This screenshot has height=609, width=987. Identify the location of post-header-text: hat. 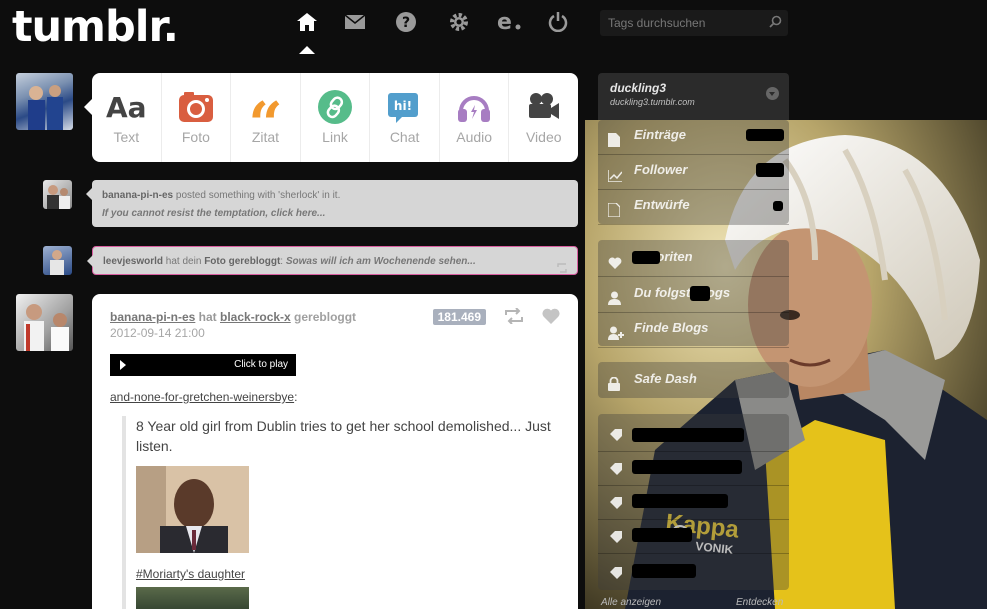
(208, 317).